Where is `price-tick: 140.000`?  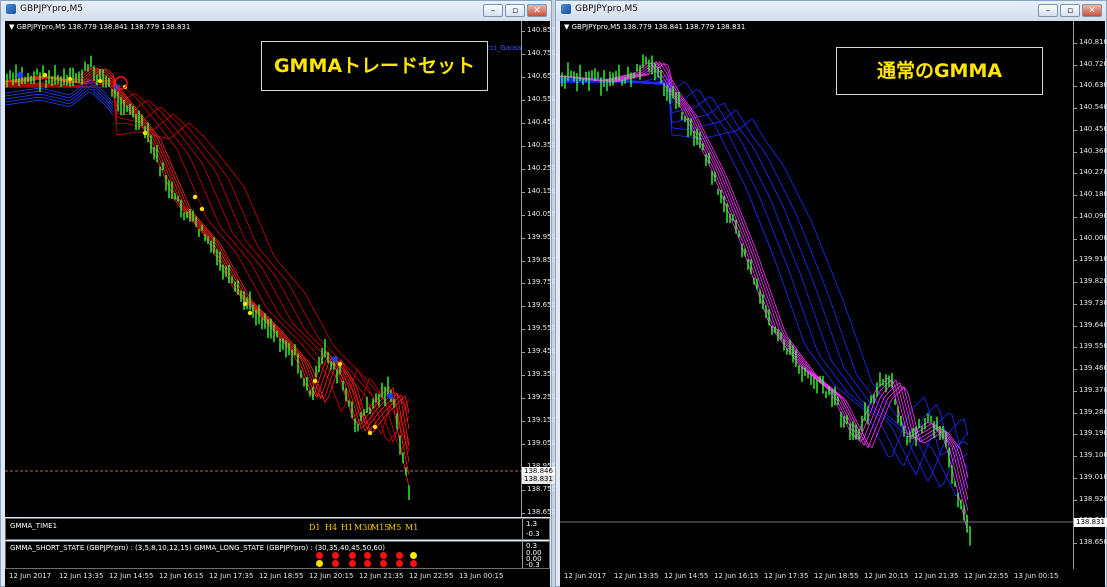 price-tick: 140.000 is located at coordinates (1090, 237).